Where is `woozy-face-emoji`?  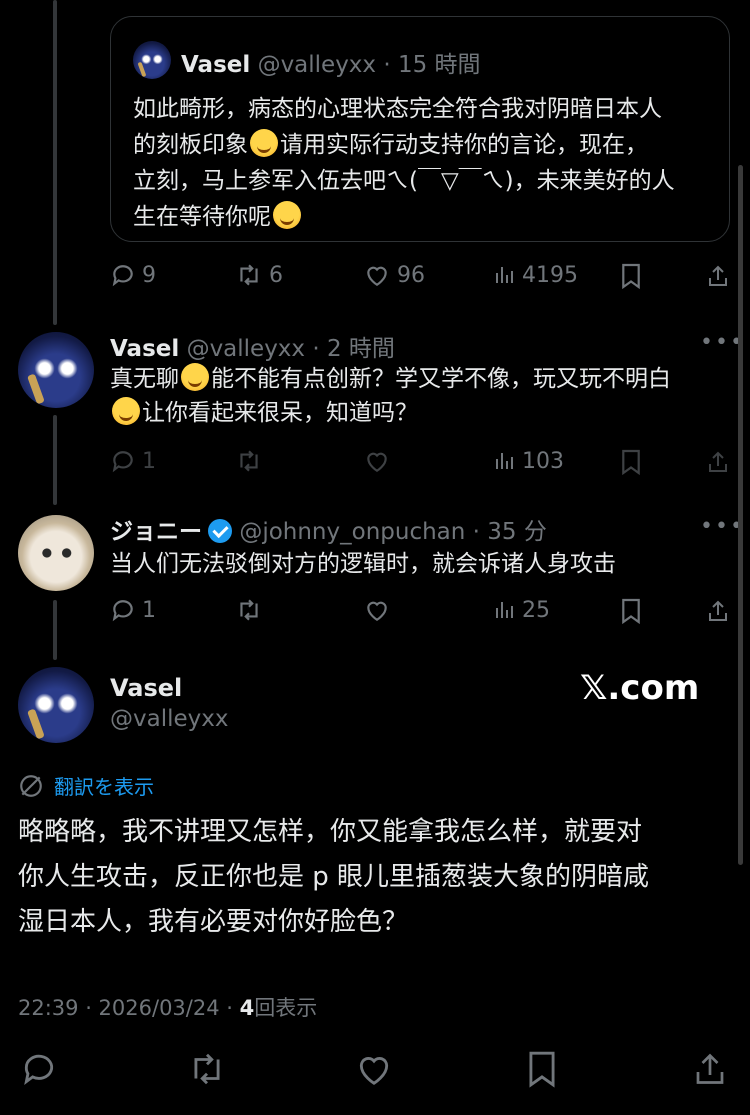
woozy-face-emoji is located at coordinates (264, 143).